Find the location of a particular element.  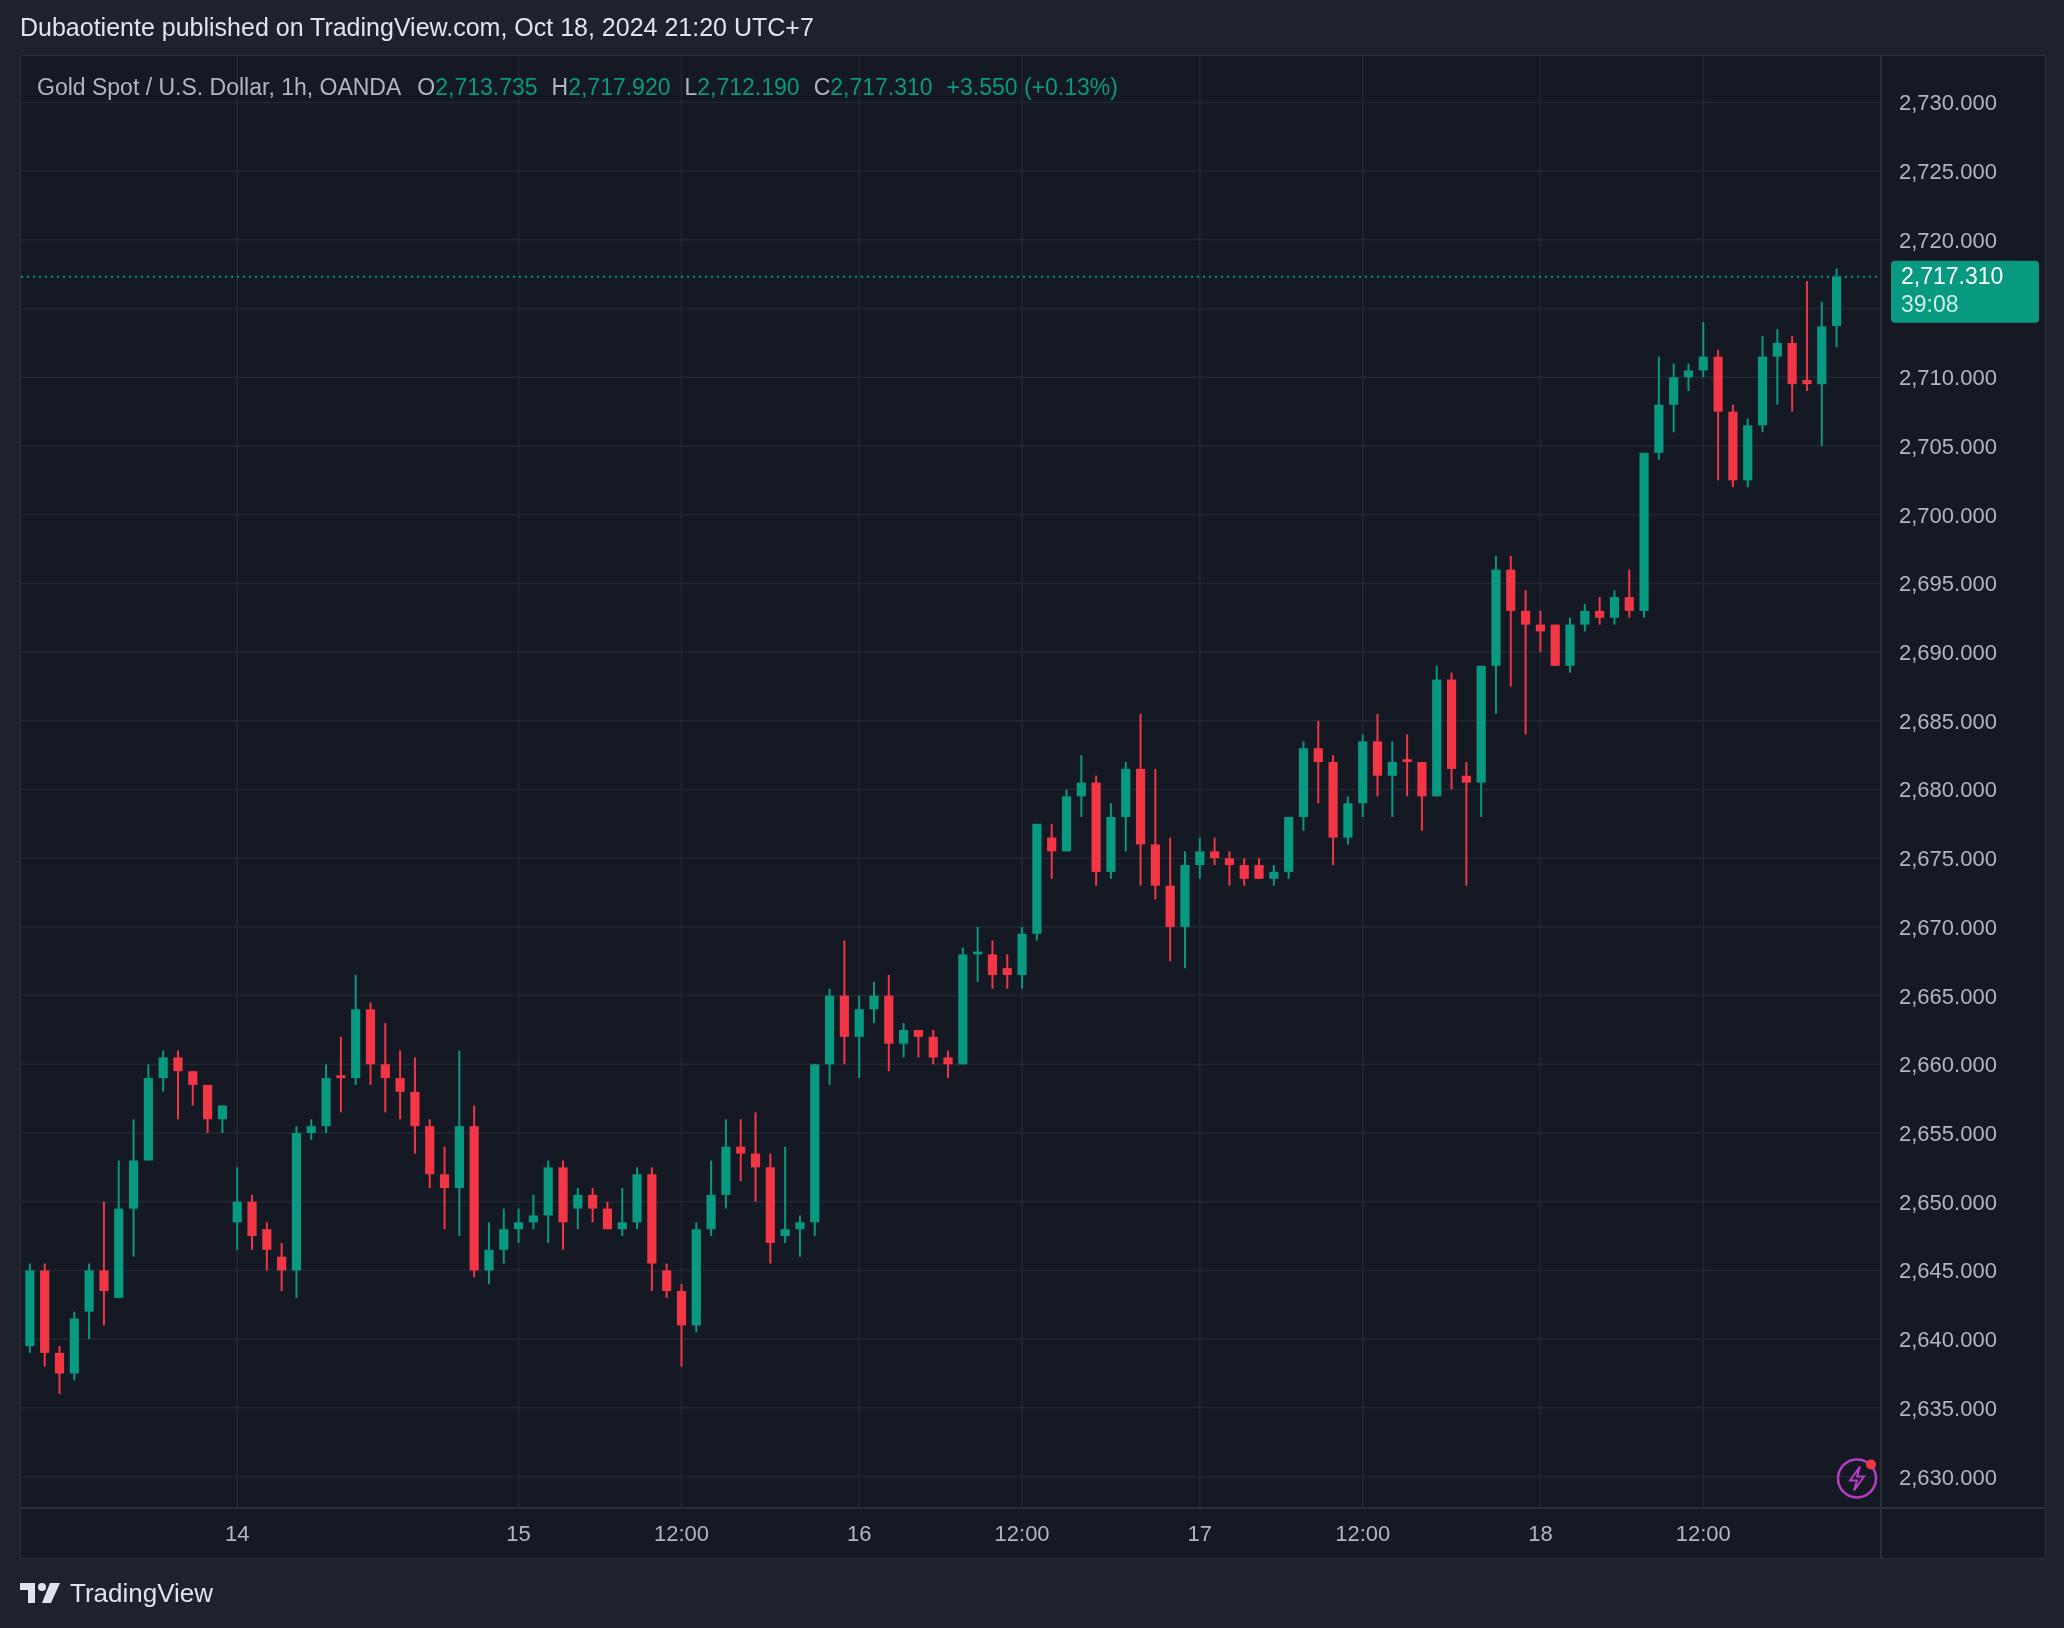

price-axis-label: 2,675.000 is located at coordinates (1948, 859).